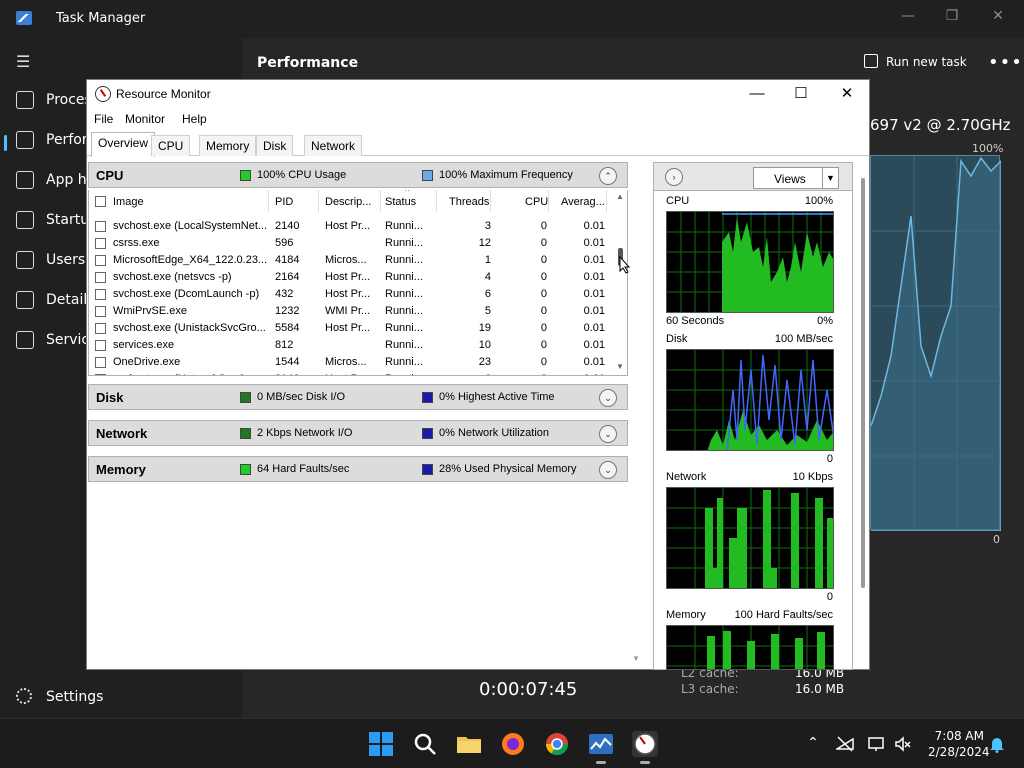 The image size is (1024, 768). Describe the element at coordinates (425, 744) in the screenshot. I see `search-icon` at that location.